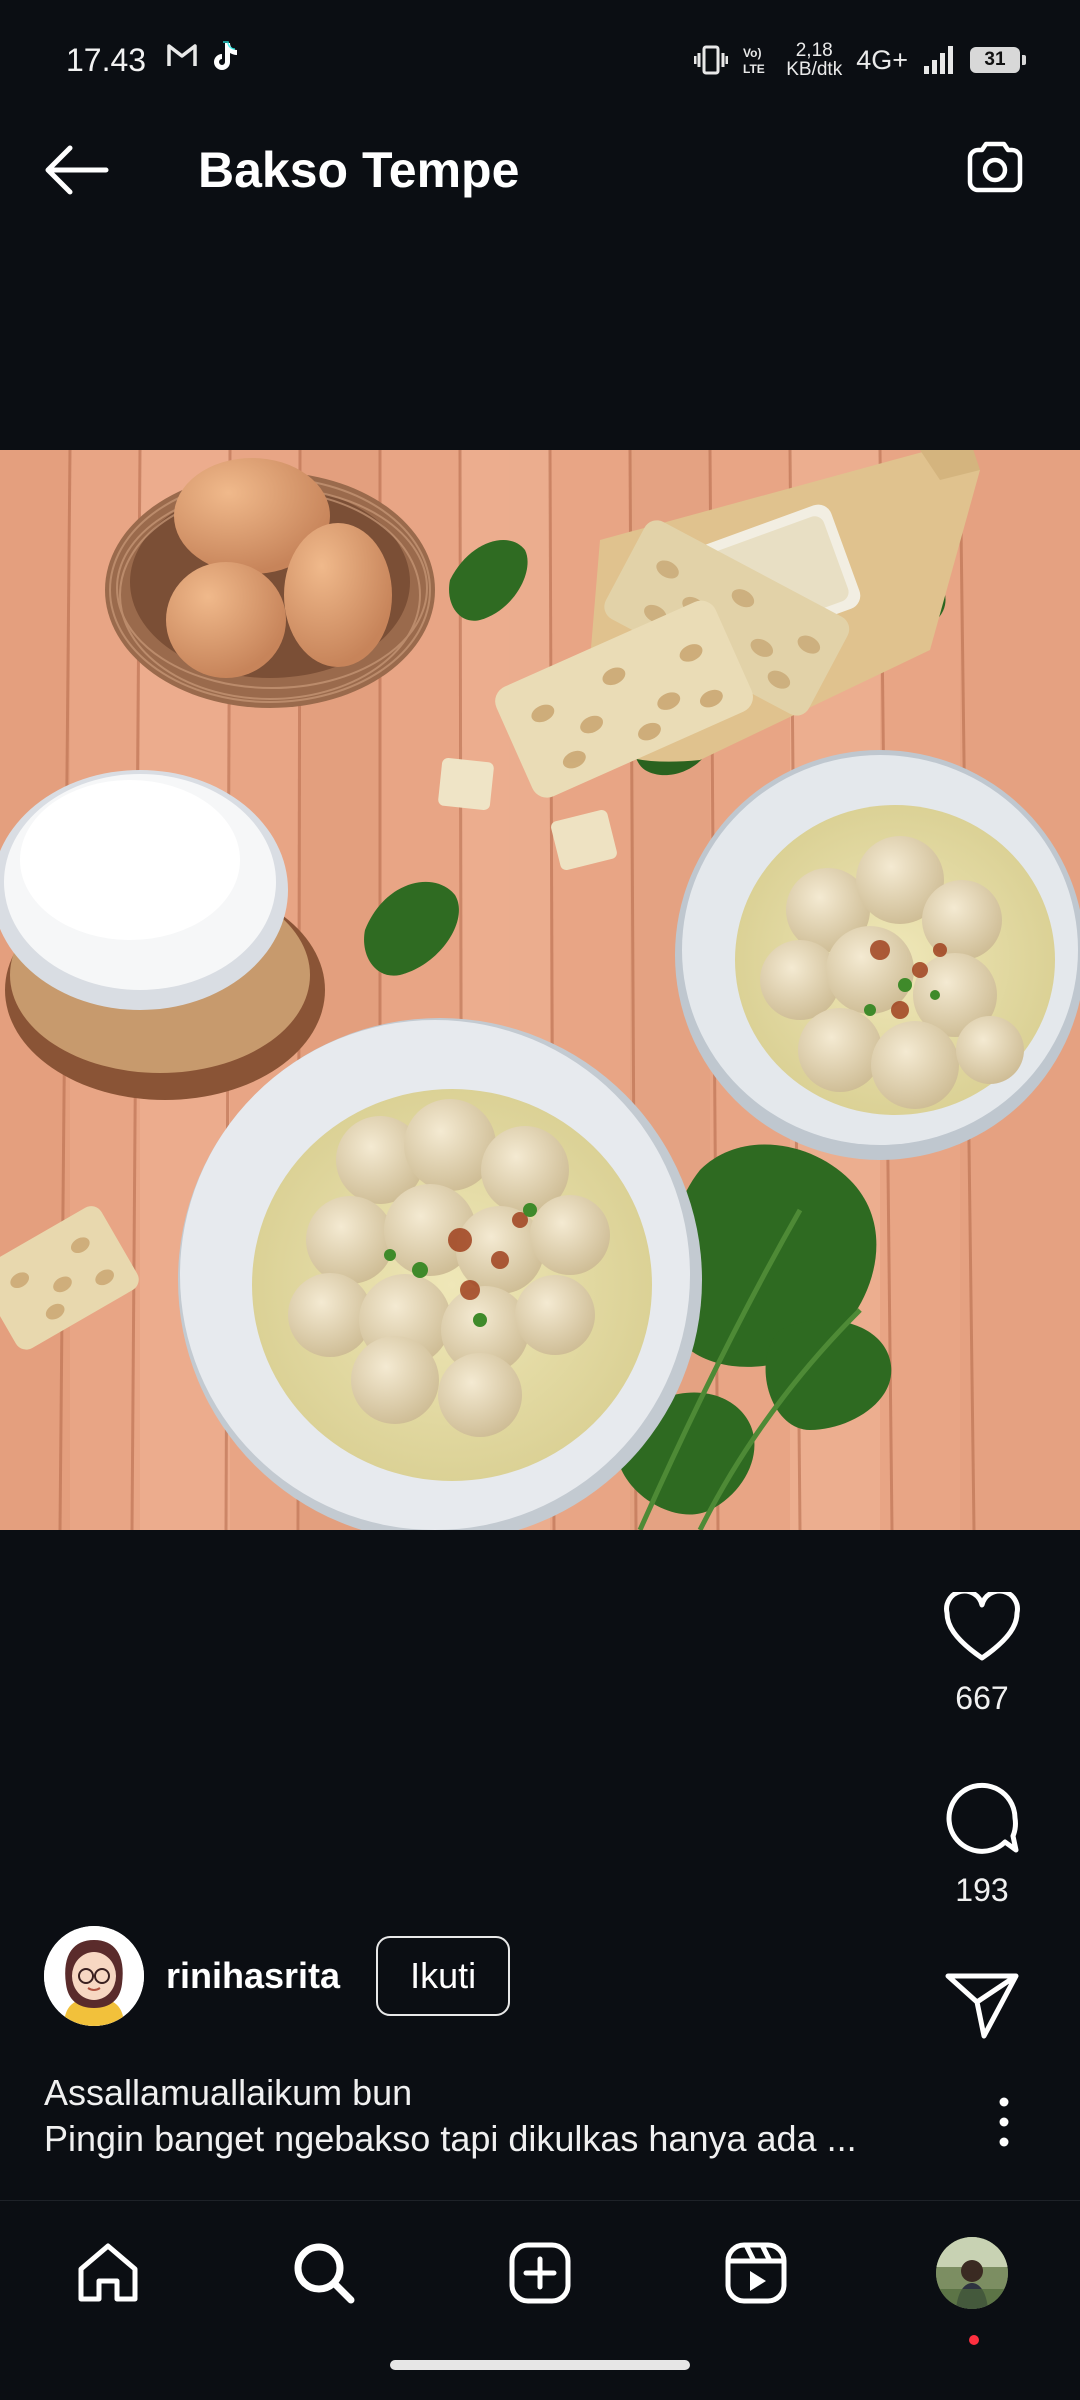 The width and height of the screenshot is (1080, 2400). What do you see at coordinates (752, 53) in the screenshot?
I see `svg-text: Vo)` at bounding box center [752, 53].